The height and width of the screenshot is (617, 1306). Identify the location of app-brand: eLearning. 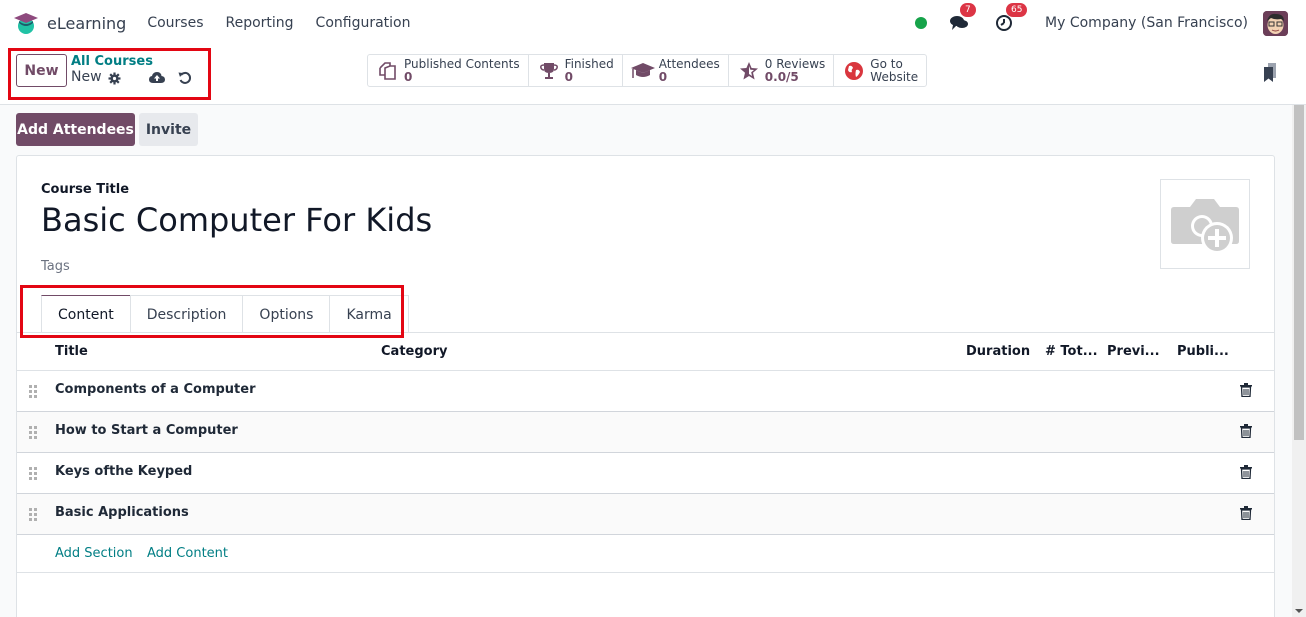
(69, 23).